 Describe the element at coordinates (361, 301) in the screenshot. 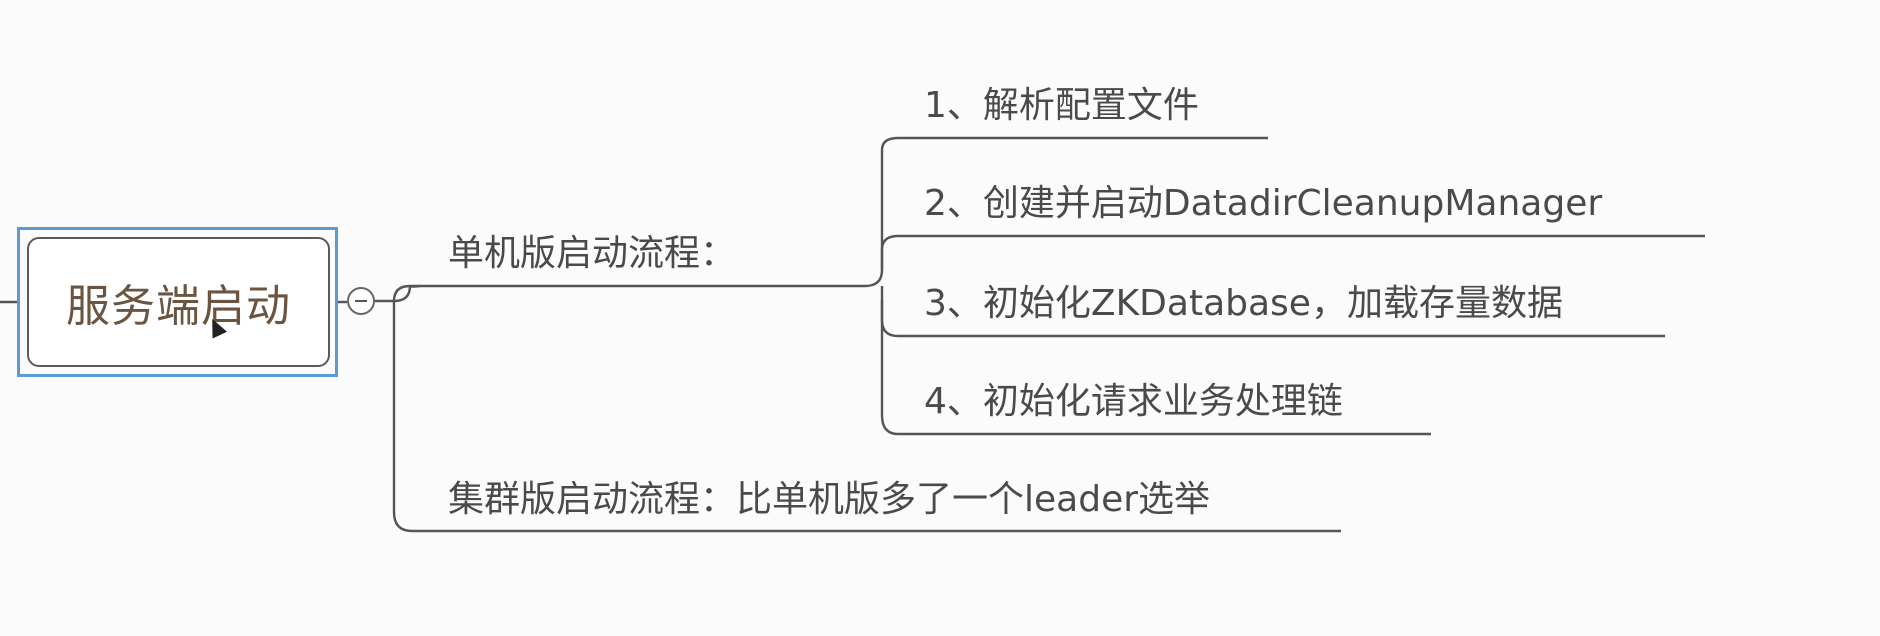

I see `collapse-toggle-icon` at that location.